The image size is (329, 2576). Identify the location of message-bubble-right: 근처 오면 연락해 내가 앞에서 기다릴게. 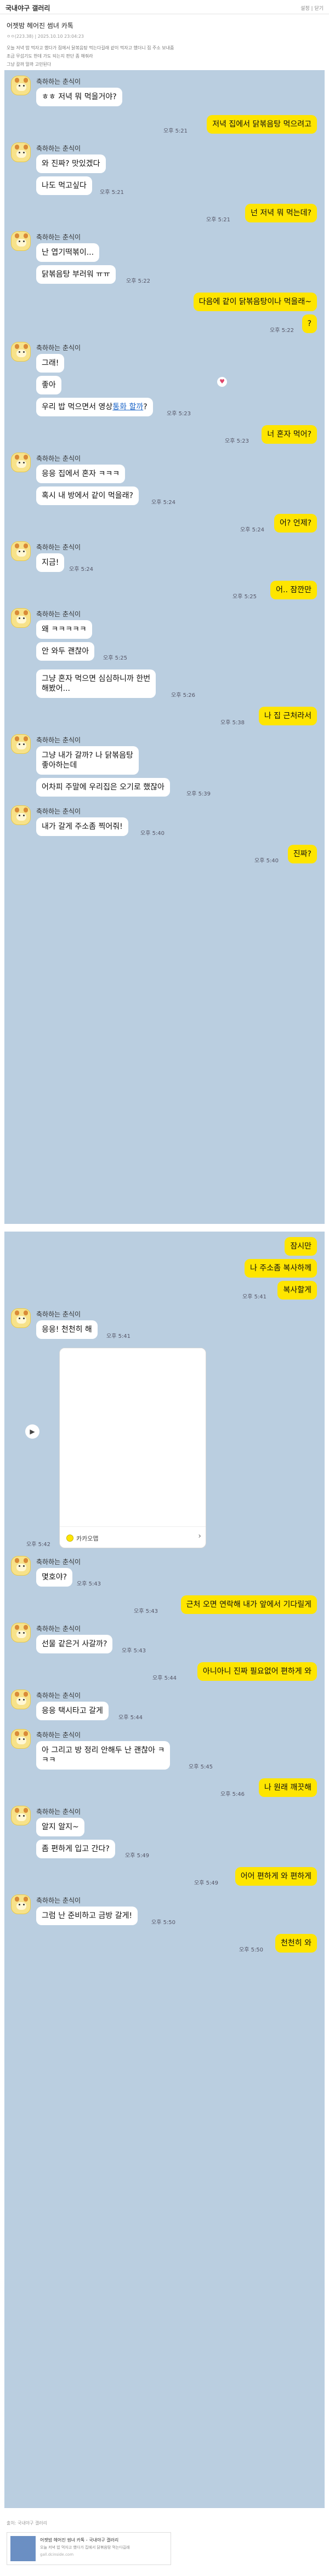
(248, 1604).